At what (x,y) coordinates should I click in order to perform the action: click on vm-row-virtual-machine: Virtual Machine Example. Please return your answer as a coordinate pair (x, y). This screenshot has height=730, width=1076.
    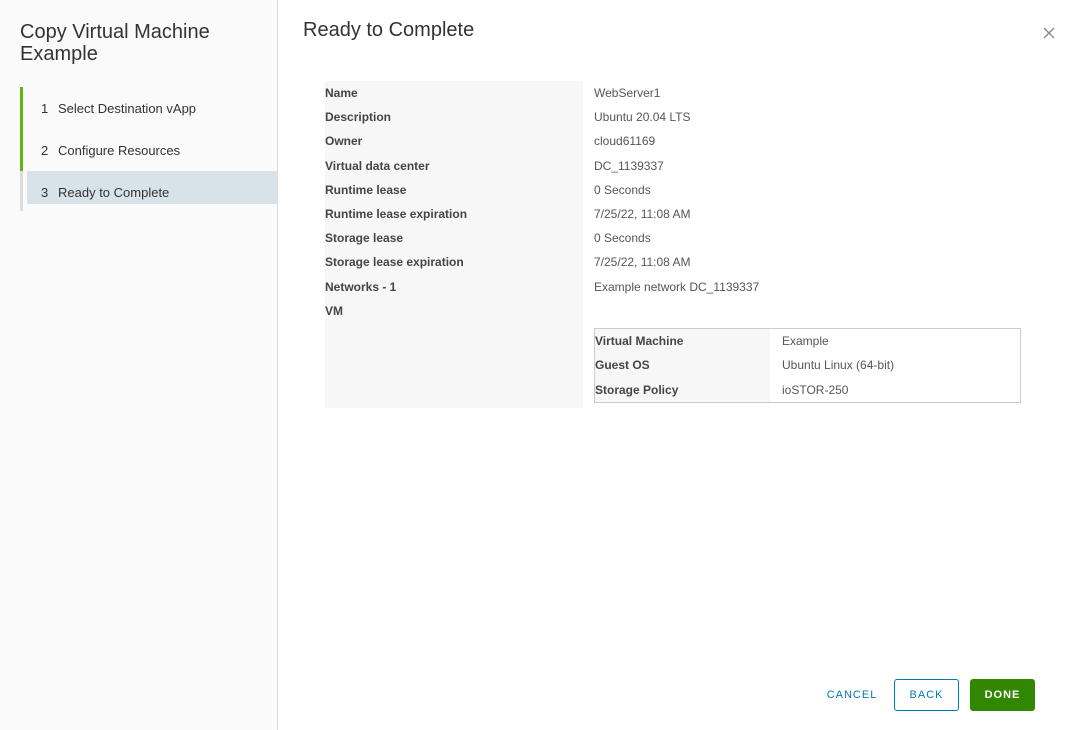
    Looking at the image, I should click on (807, 341).